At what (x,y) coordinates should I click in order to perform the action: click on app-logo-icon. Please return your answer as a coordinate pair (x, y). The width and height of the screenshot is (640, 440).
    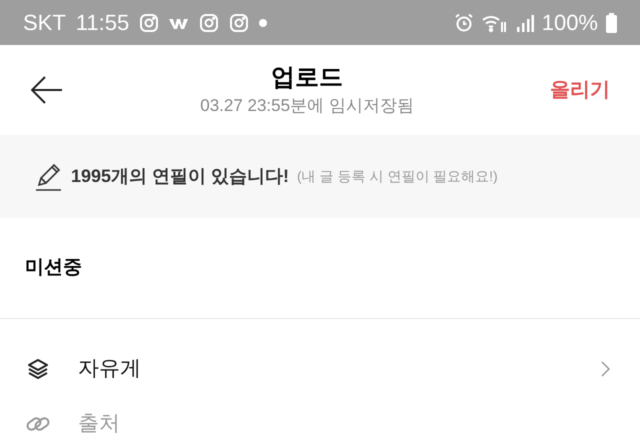
    Looking at the image, I should click on (179, 22).